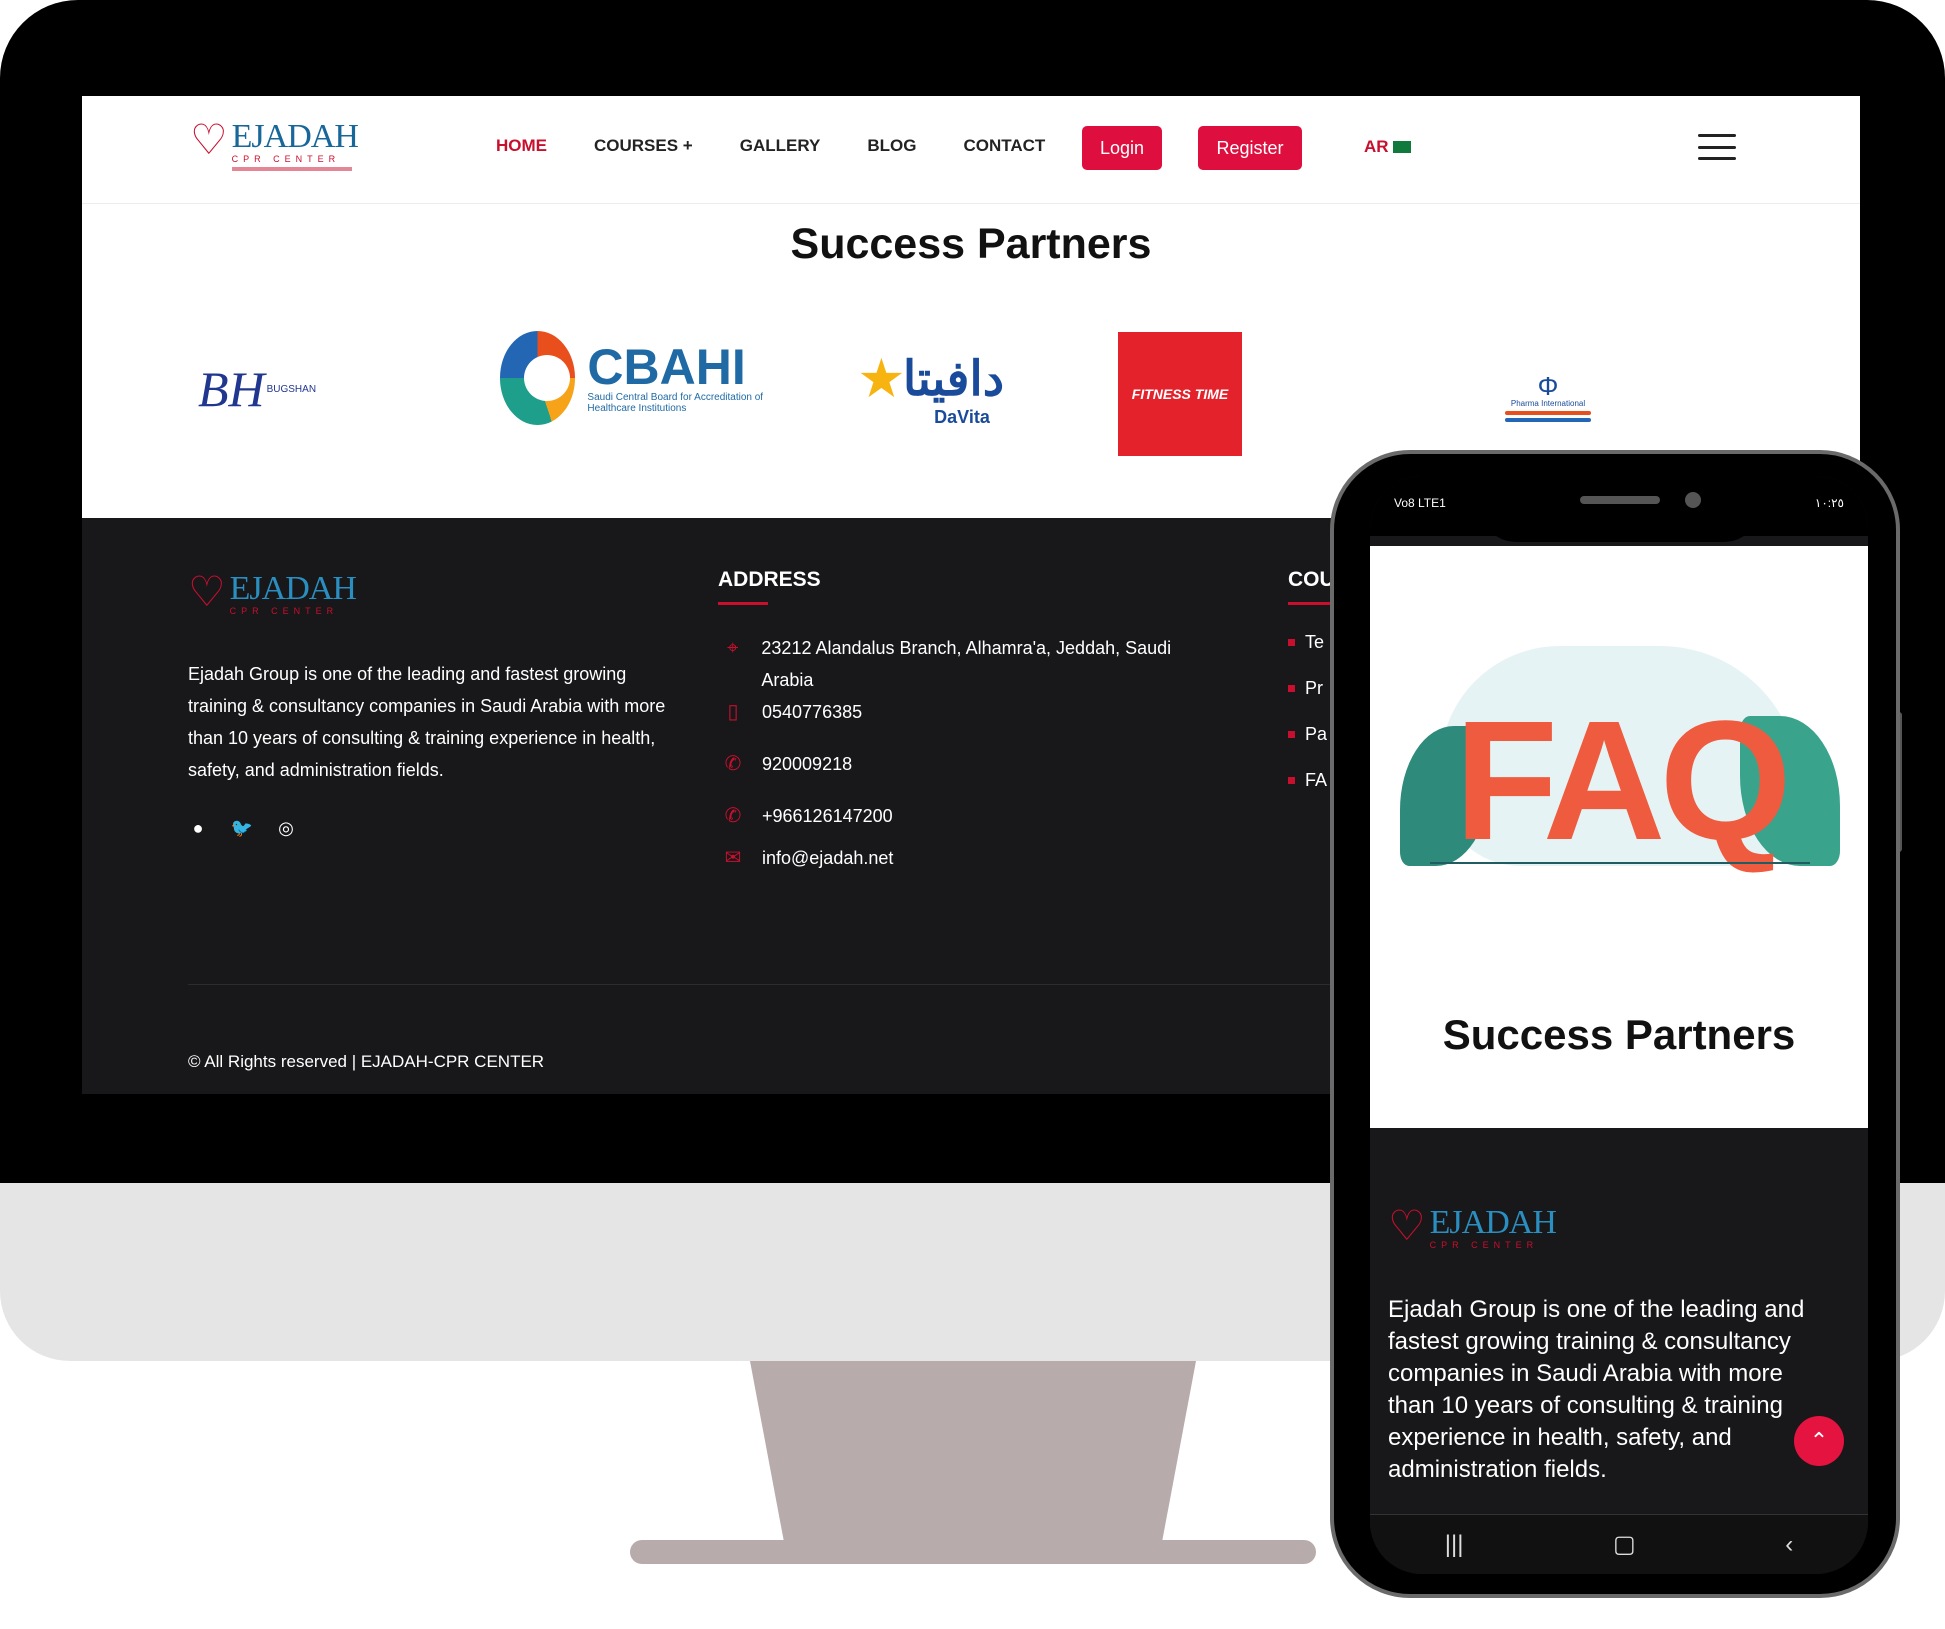 This screenshot has height=1629, width=1945. I want to click on back-icon: ‹, so click(1789, 1545).